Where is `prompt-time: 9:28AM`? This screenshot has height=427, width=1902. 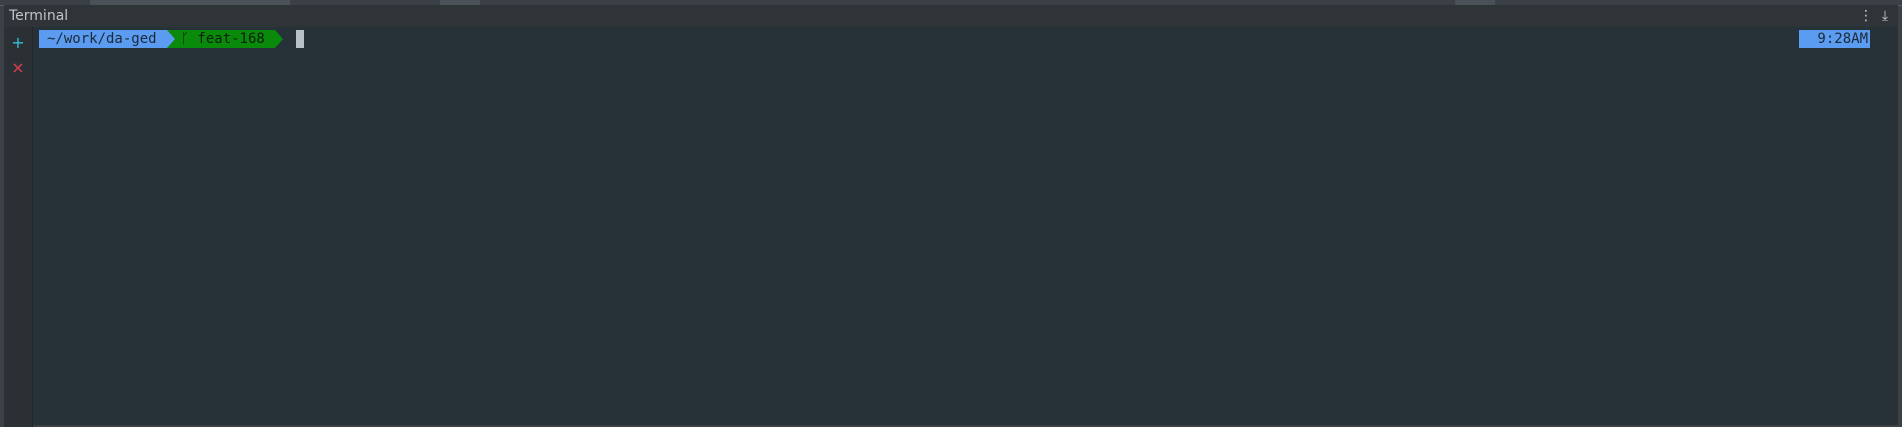
prompt-time: 9:28AM is located at coordinates (1834, 39).